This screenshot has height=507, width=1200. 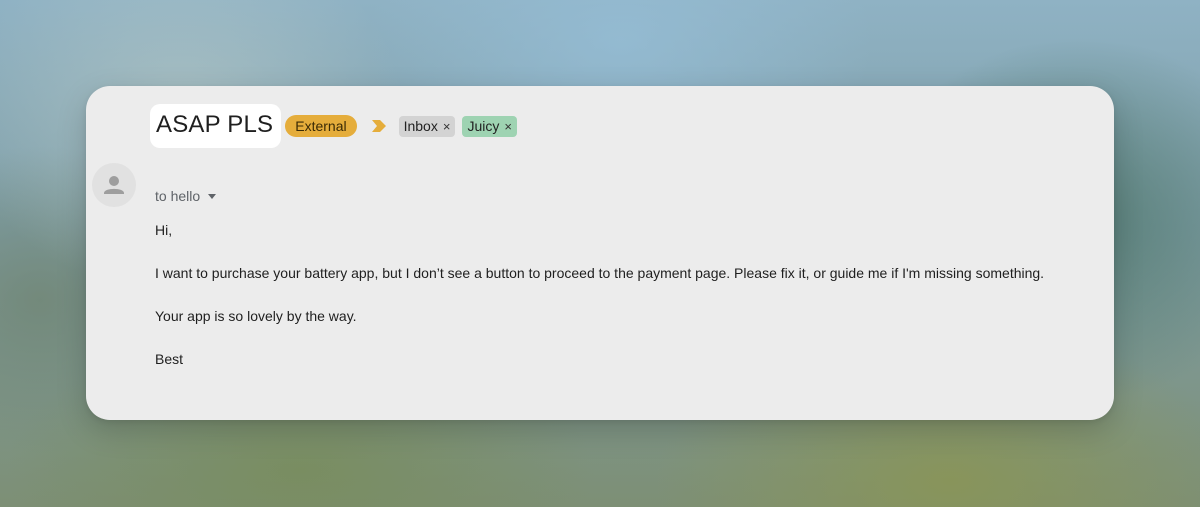 I want to click on external-tag: External, so click(x=321, y=126).